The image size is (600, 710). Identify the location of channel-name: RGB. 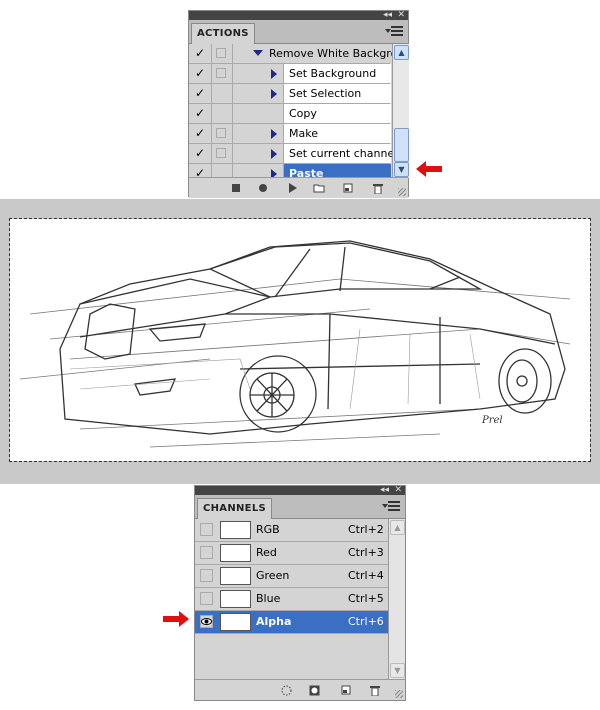
(268, 529).